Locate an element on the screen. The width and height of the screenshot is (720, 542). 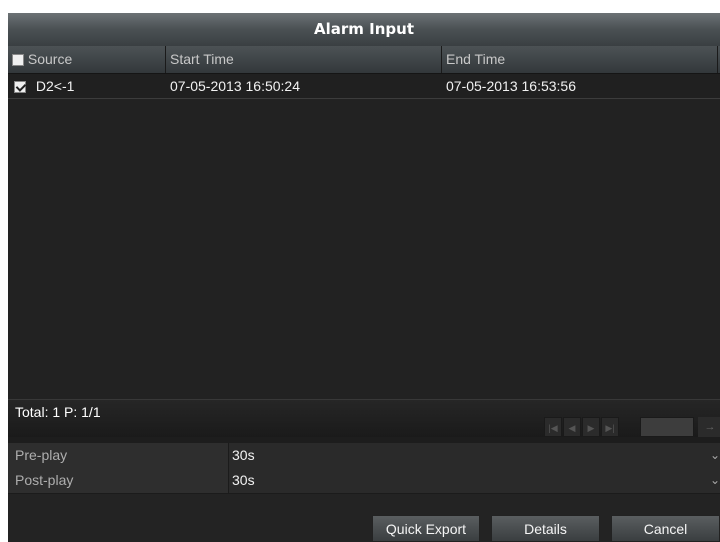
cancel-button: Cancel is located at coordinates (665, 528).